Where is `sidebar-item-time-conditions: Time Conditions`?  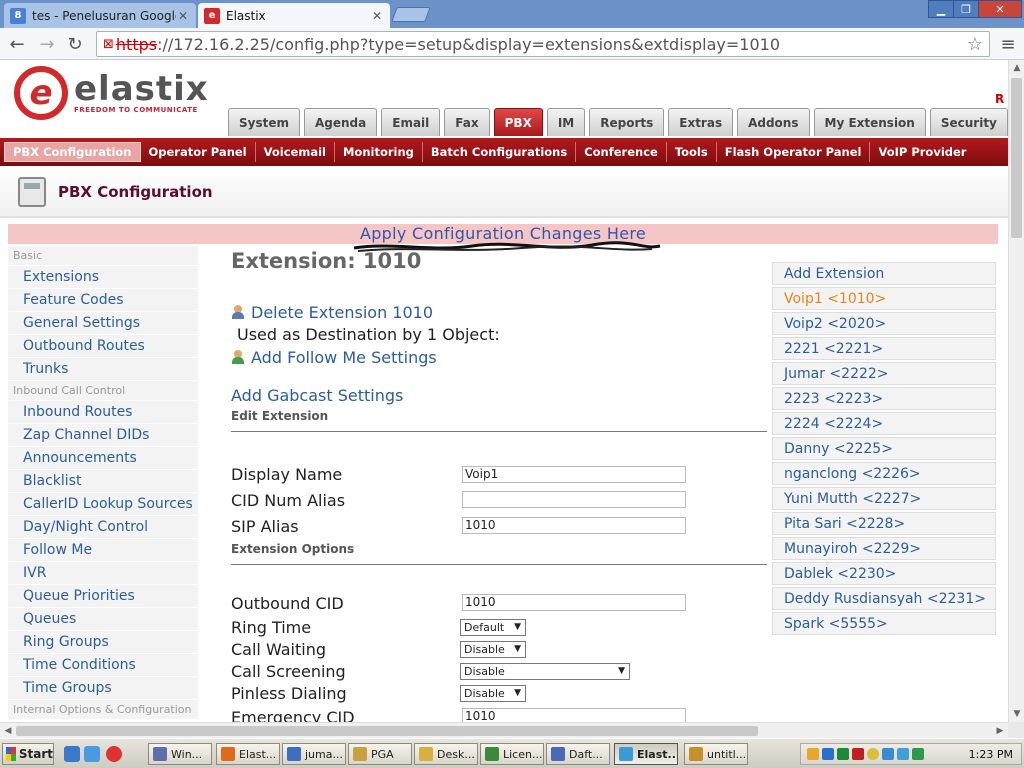
sidebar-item-time-conditions: Time Conditions is located at coordinates (103, 665).